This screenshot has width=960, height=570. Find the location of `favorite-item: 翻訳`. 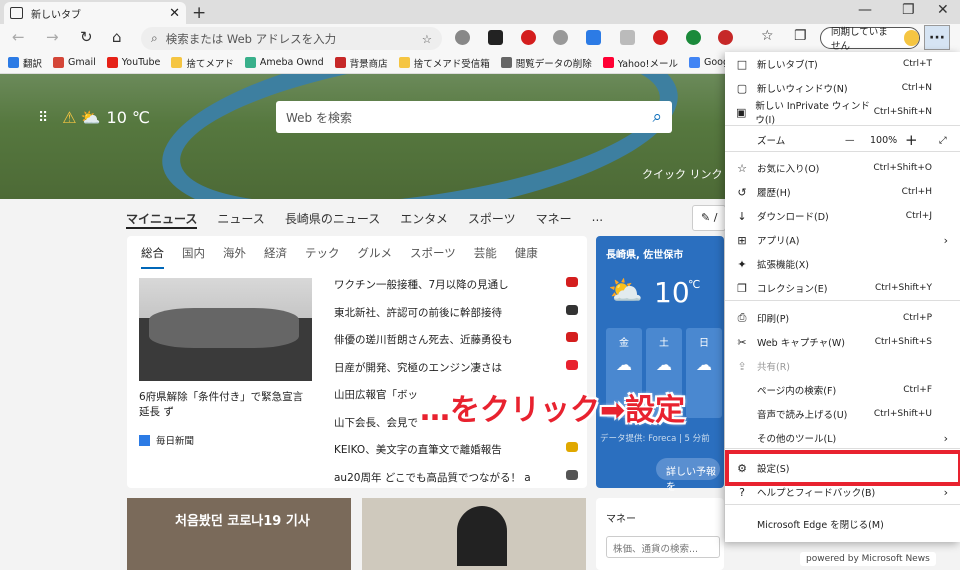

favorite-item: 翻訳 is located at coordinates (25, 63).